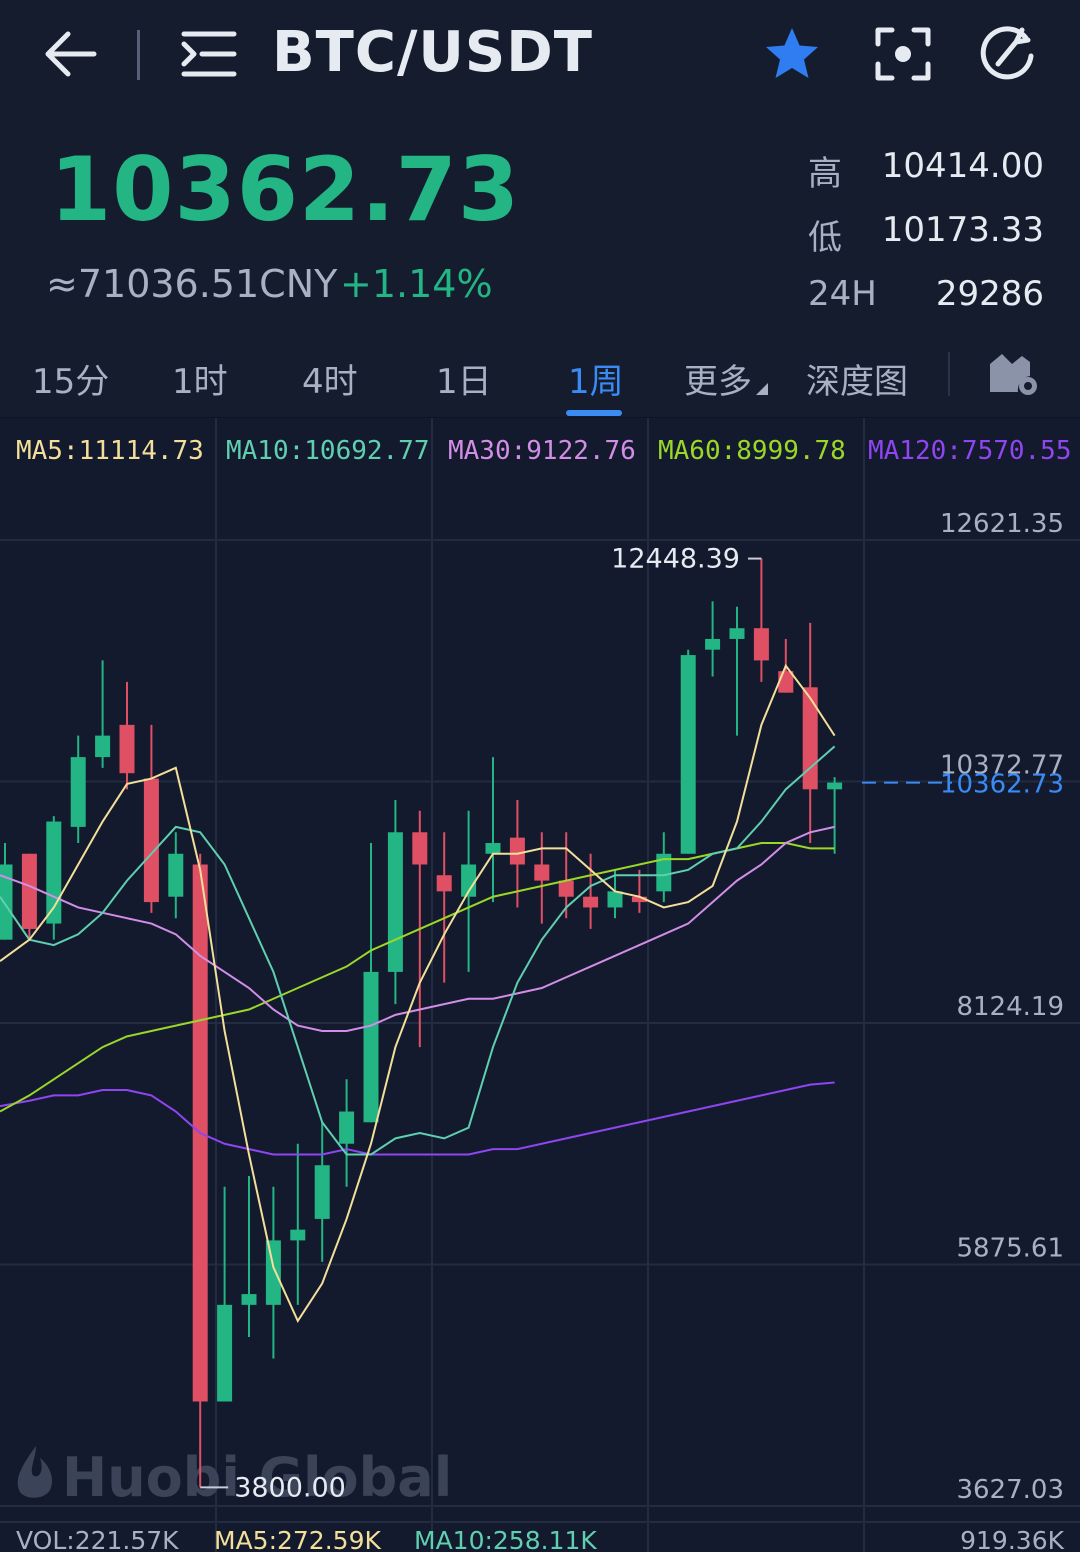 This screenshot has height=1552, width=1080. Describe the element at coordinates (970, 451) in the screenshot. I see `ma120-value: MA120:7570.55` at that location.